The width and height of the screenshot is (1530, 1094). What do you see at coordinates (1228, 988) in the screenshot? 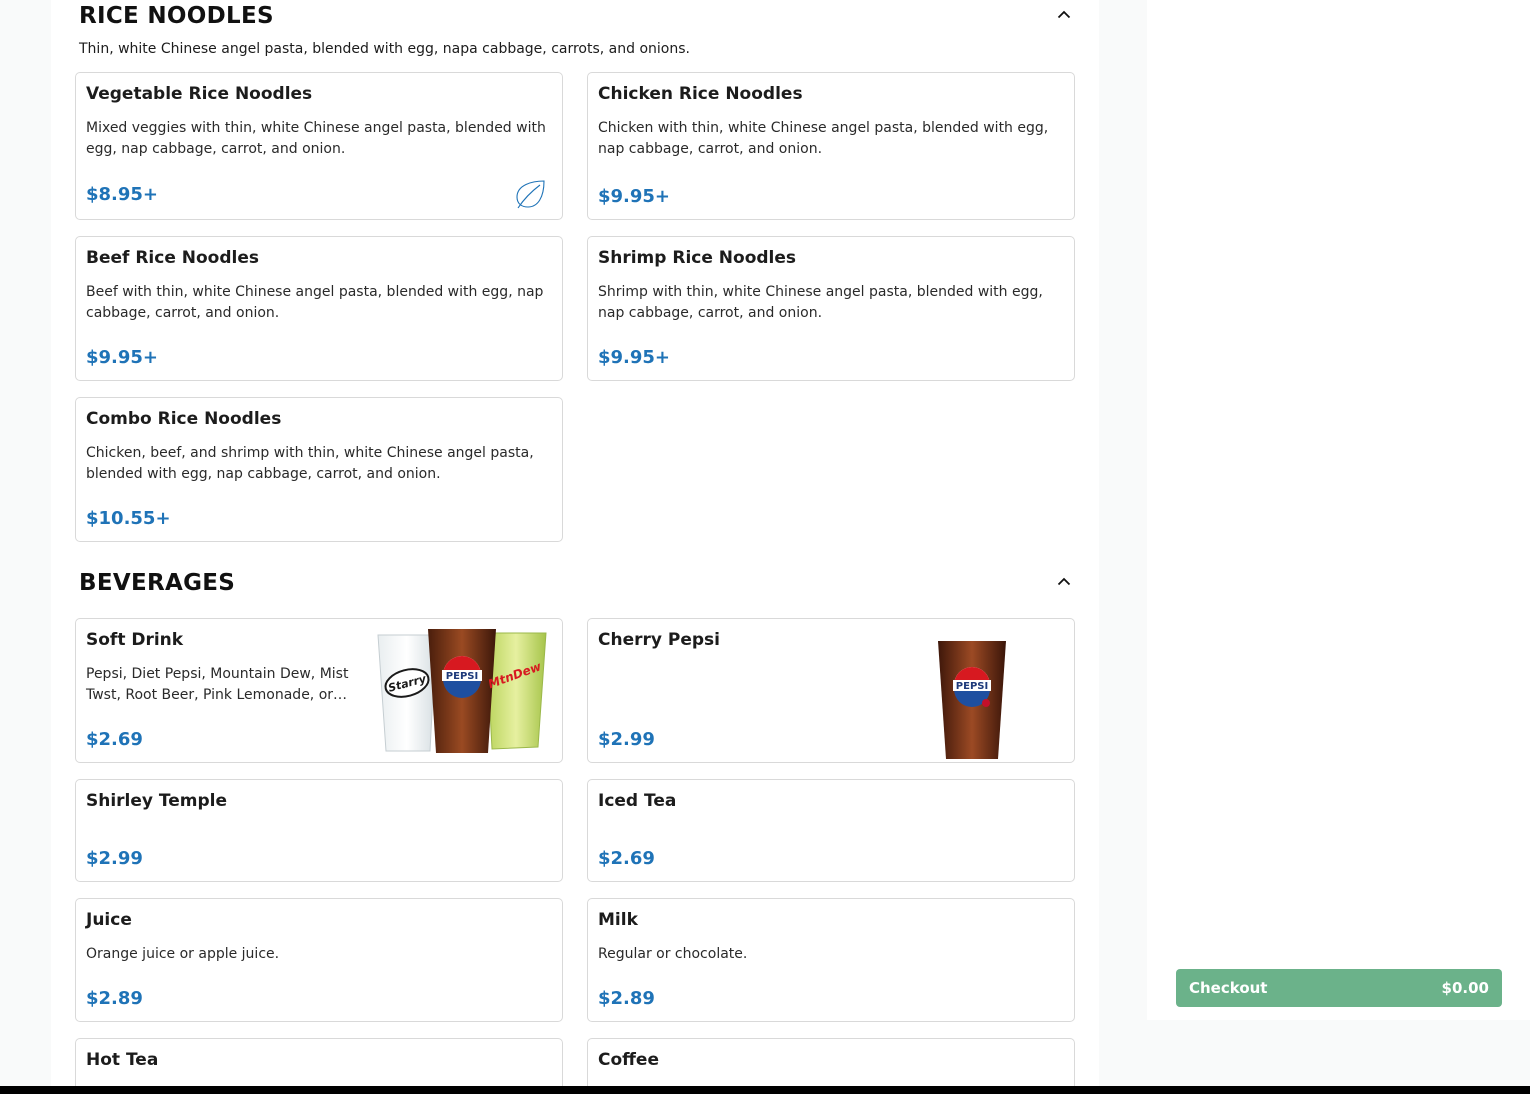
I see `checkout-label: Checkout` at bounding box center [1228, 988].